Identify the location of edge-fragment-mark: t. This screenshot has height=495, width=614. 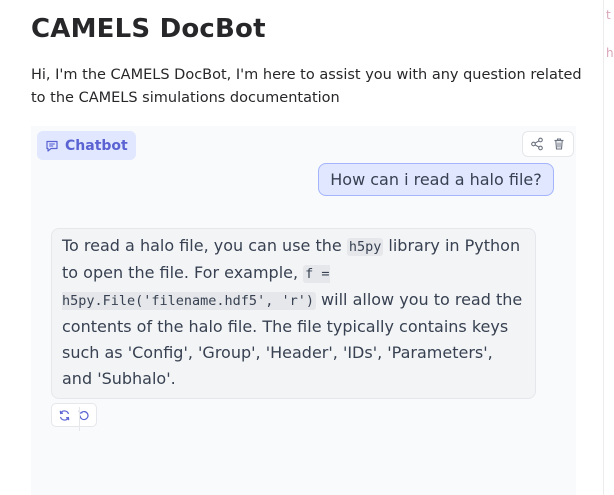
(608, 15).